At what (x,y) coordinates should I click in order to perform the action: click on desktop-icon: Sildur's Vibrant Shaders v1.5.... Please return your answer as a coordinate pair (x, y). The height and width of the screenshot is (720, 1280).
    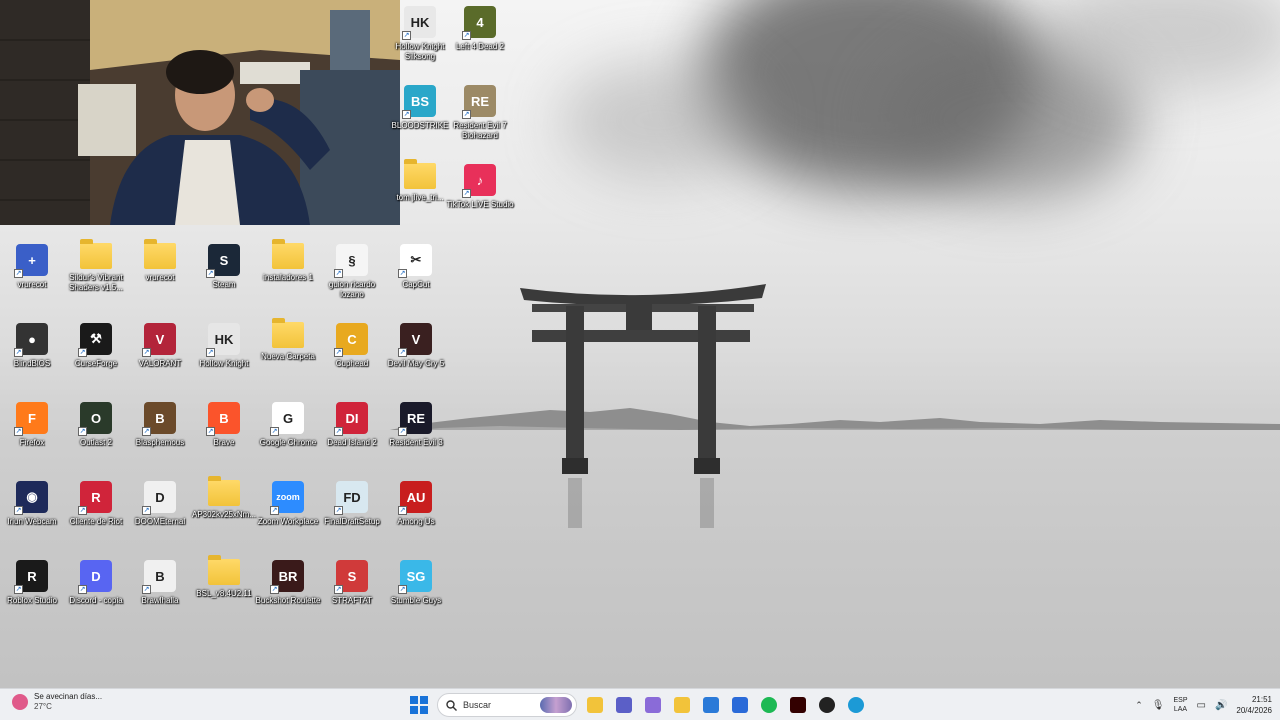
    Looking at the image, I should click on (96, 276).